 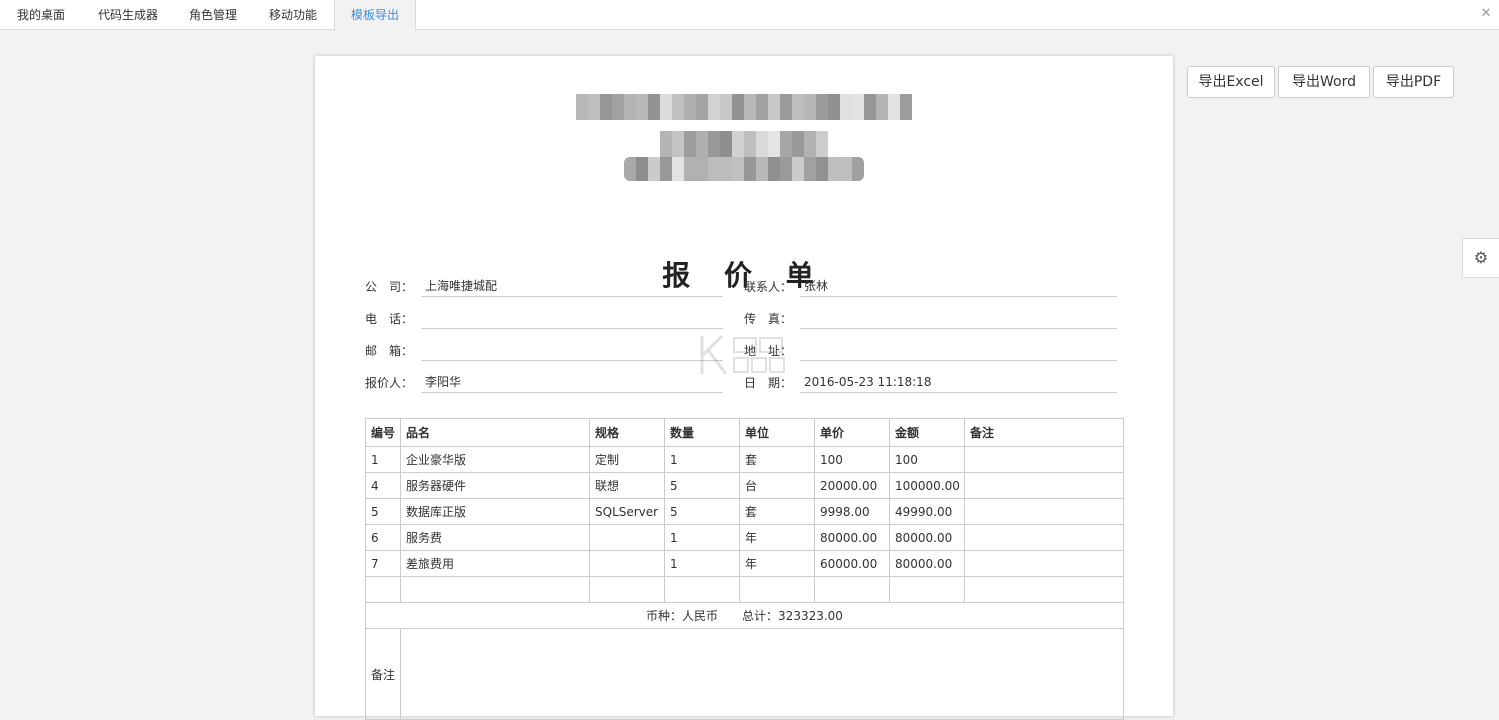 I want to click on close-icon: ✕, so click(x=1486, y=14).